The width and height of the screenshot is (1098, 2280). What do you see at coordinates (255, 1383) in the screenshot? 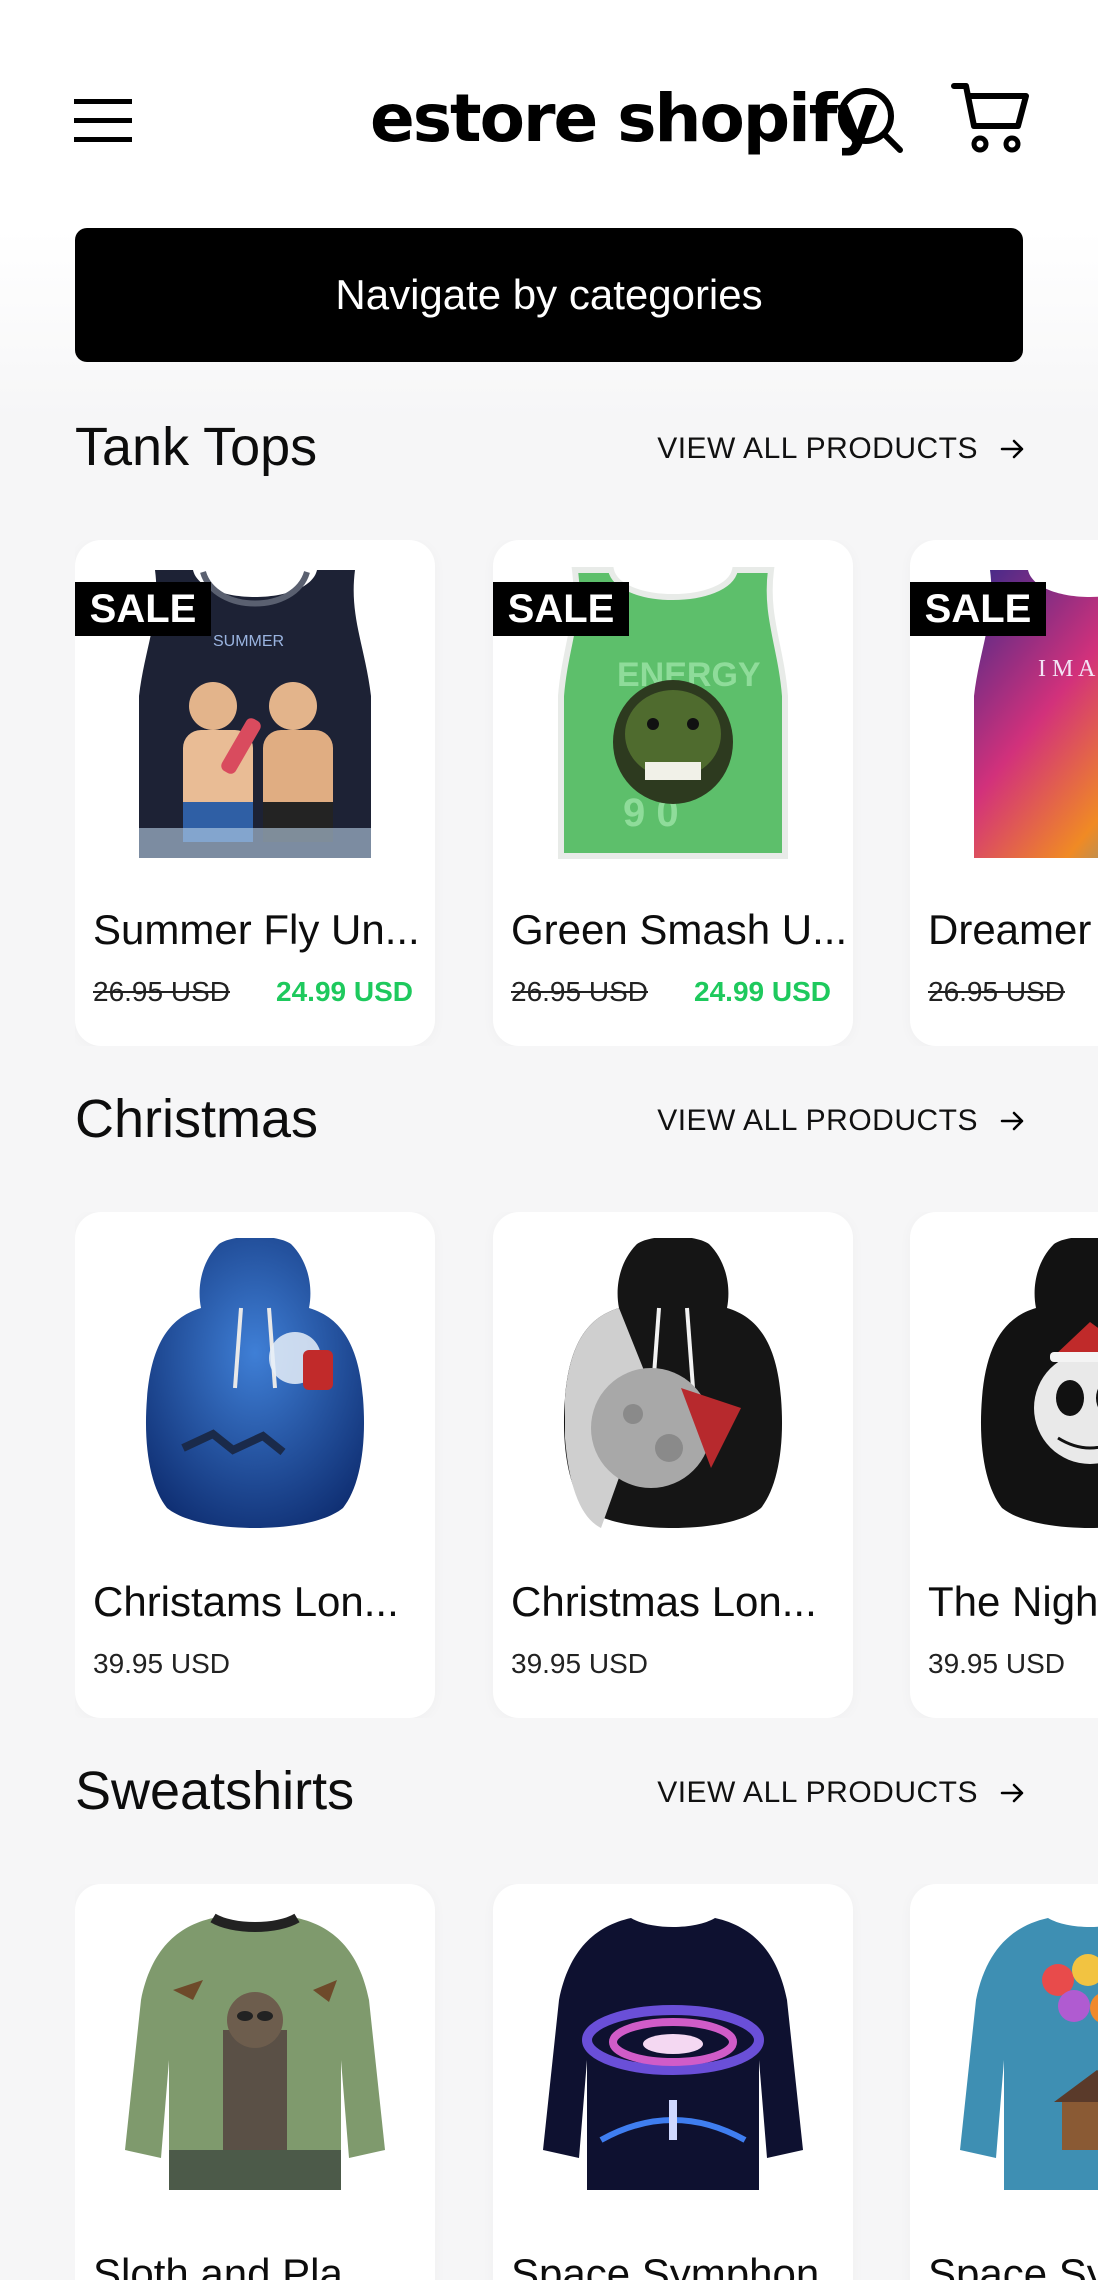
I see `product-image-hoodie-santa-sleigh` at bounding box center [255, 1383].